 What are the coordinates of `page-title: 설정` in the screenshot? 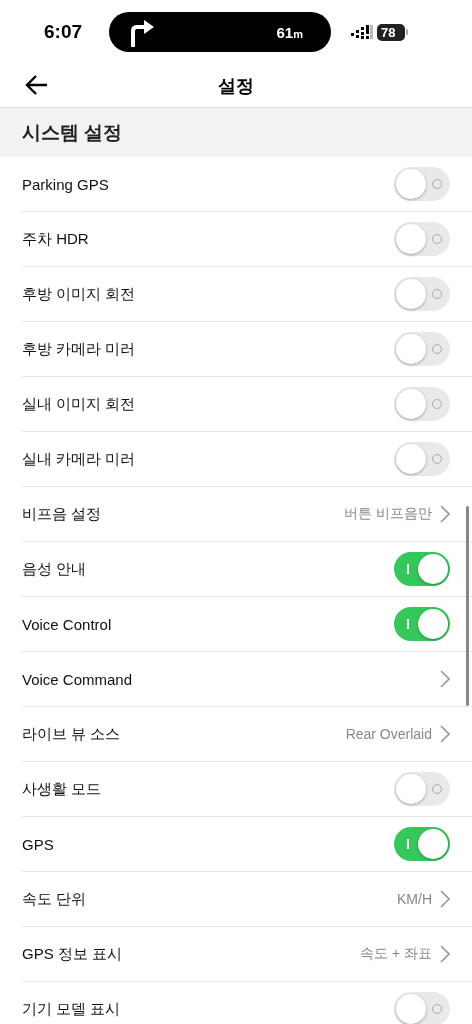 It's located at (236, 86).